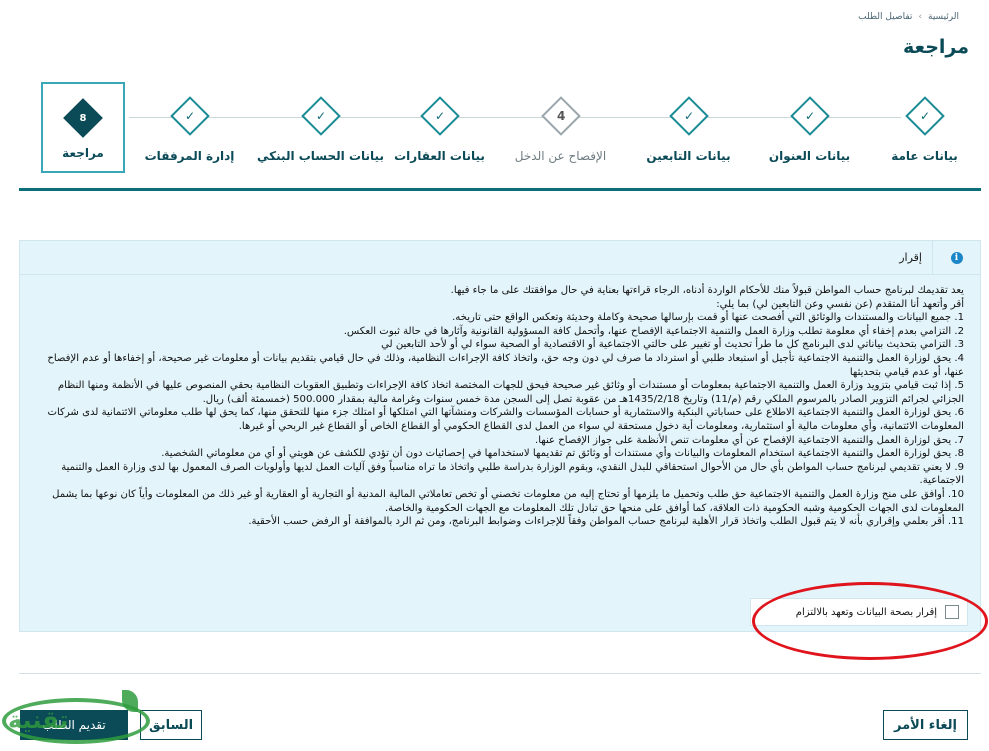 The image size is (989, 751). I want to click on step-dependents: ✓ بيانات التابعين, so click(688, 132).